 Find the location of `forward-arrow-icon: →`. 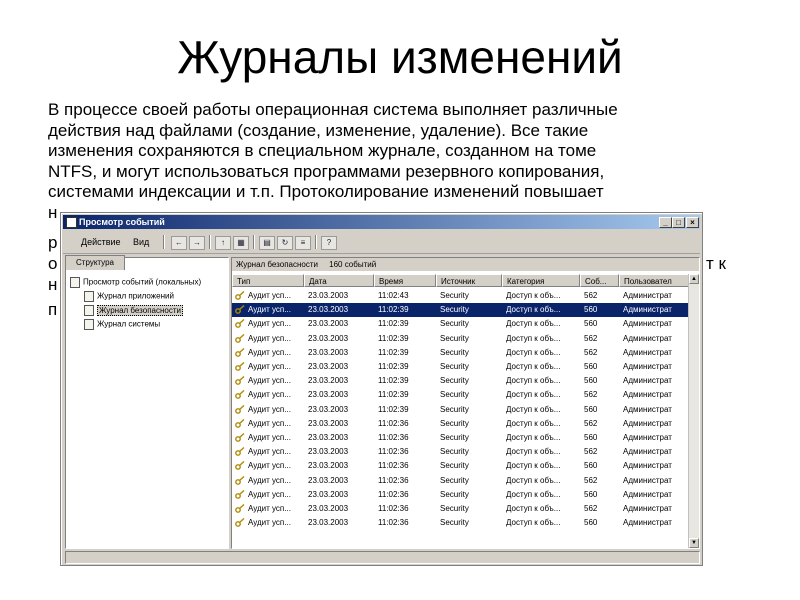

forward-arrow-icon: → is located at coordinates (197, 243).